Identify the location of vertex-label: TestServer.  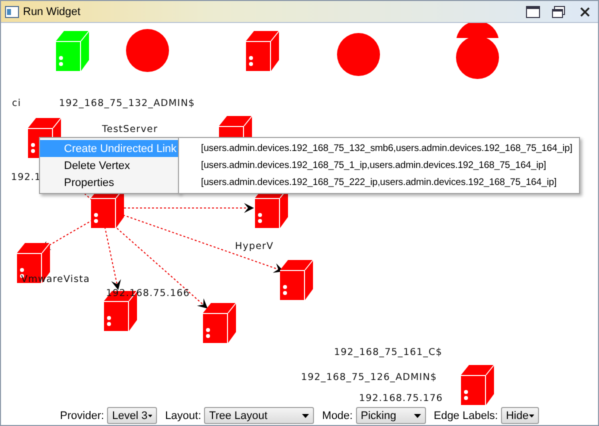
(130, 129).